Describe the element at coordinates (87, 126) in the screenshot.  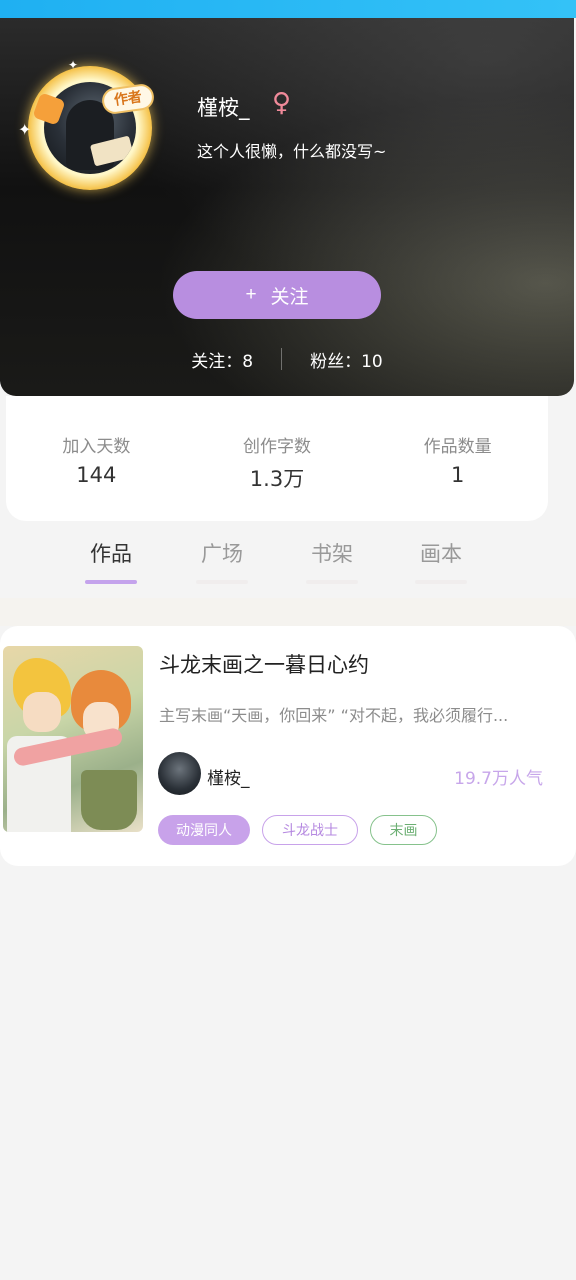
I see `profile-avatar: 作者 ✦ ✦` at that location.